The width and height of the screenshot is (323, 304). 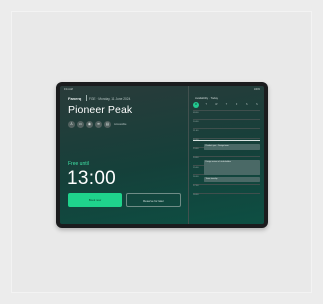 What do you see at coordinates (95, 200) in the screenshot?
I see `book-now-button: Book now` at bounding box center [95, 200].